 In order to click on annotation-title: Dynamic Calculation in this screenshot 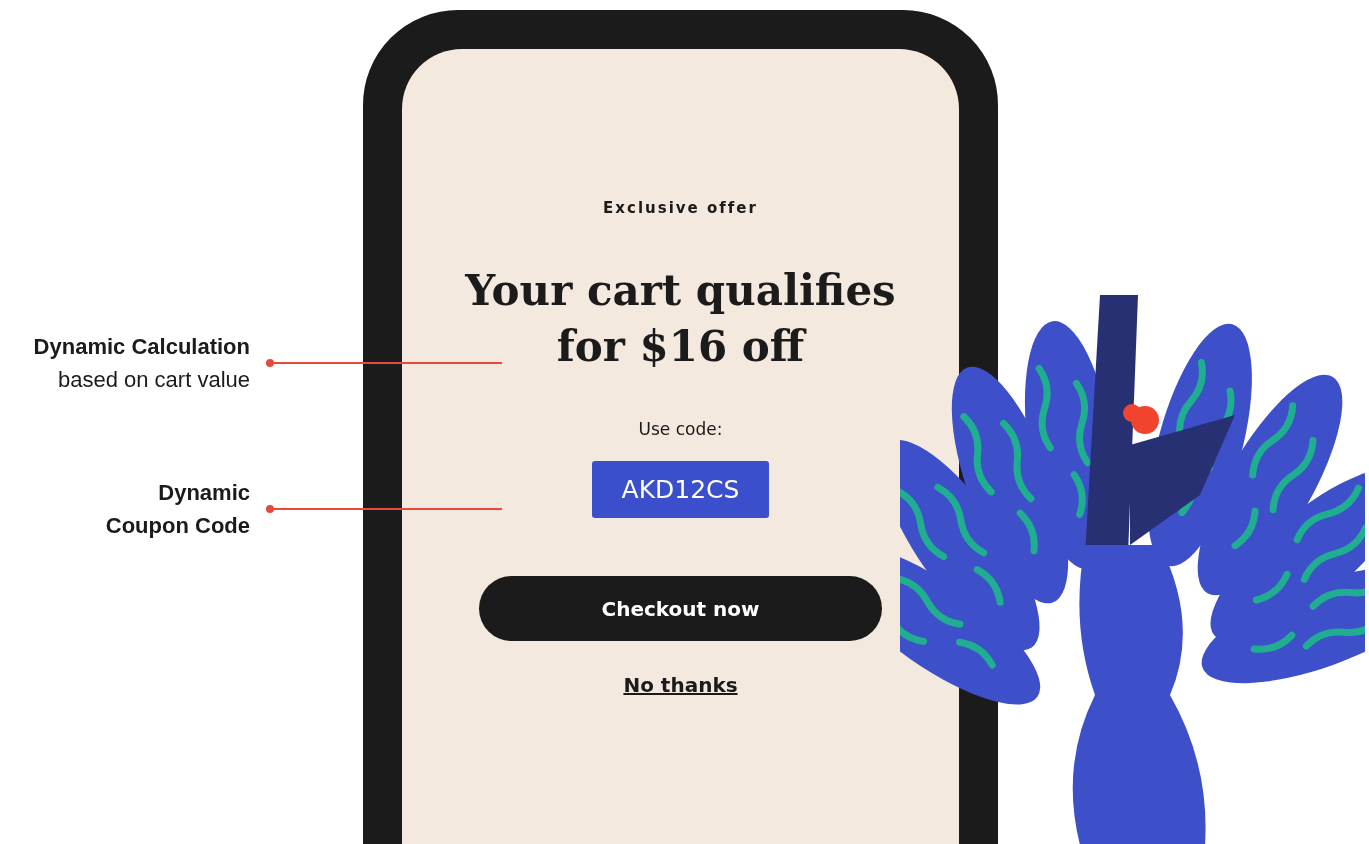, I will do `click(141, 347)`.